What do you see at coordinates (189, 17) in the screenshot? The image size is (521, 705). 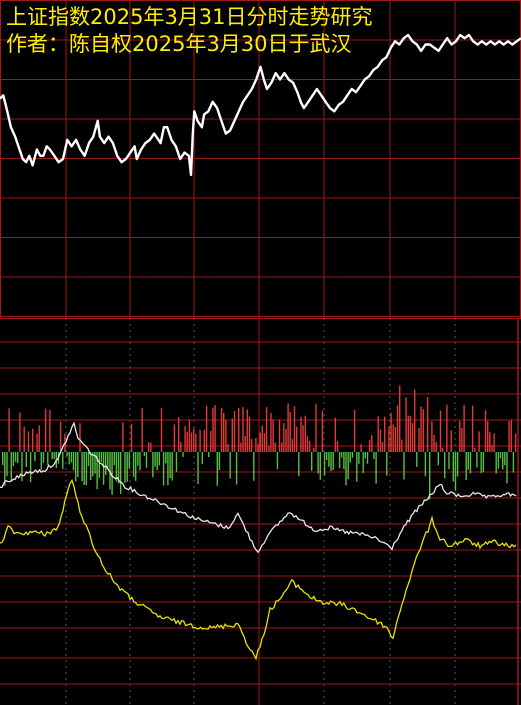 I see `chart-title: 上证指数2025年3月31日分时走势研究` at bounding box center [189, 17].